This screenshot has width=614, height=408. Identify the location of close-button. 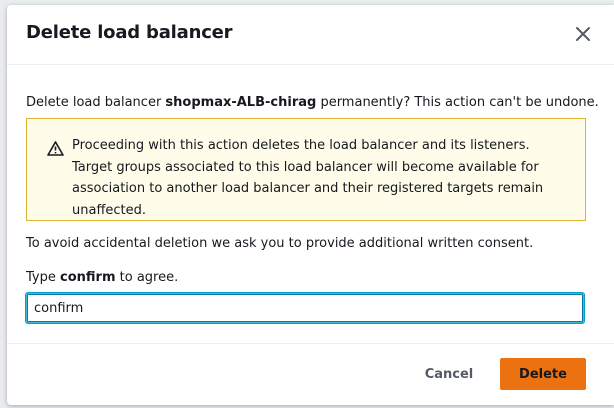
(583, 34).